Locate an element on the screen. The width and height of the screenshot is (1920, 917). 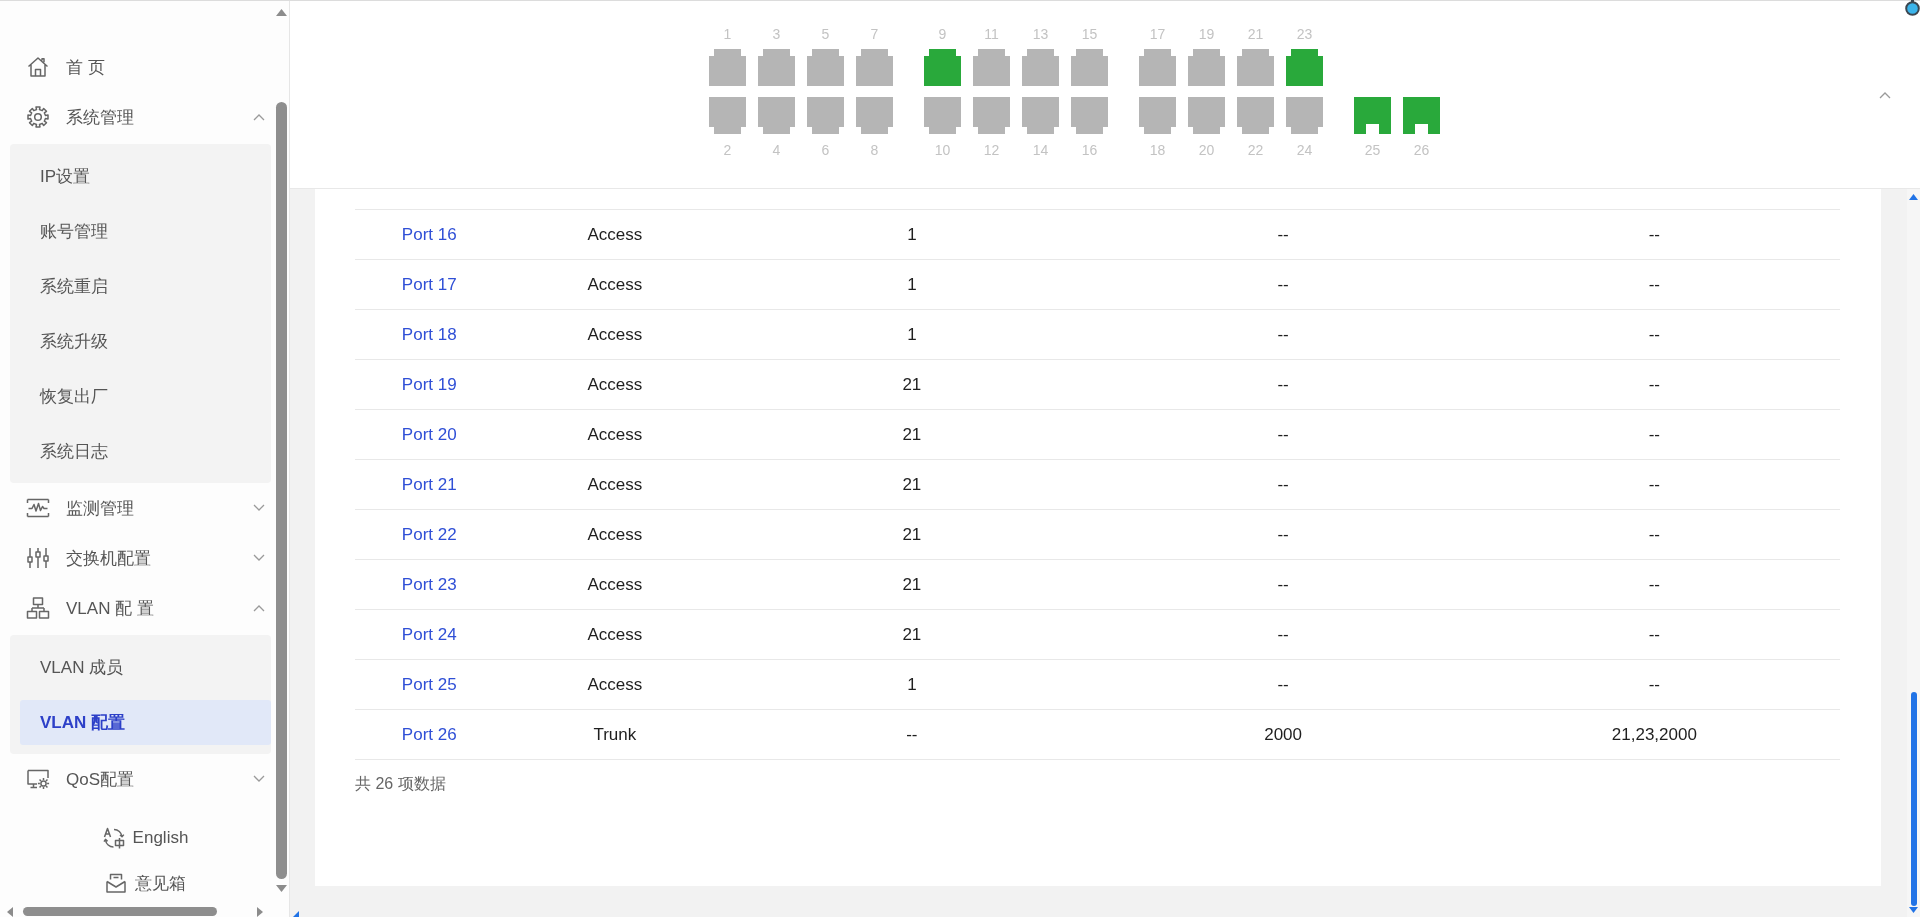
port-number: 14 is located at coordinates (1040, 150).